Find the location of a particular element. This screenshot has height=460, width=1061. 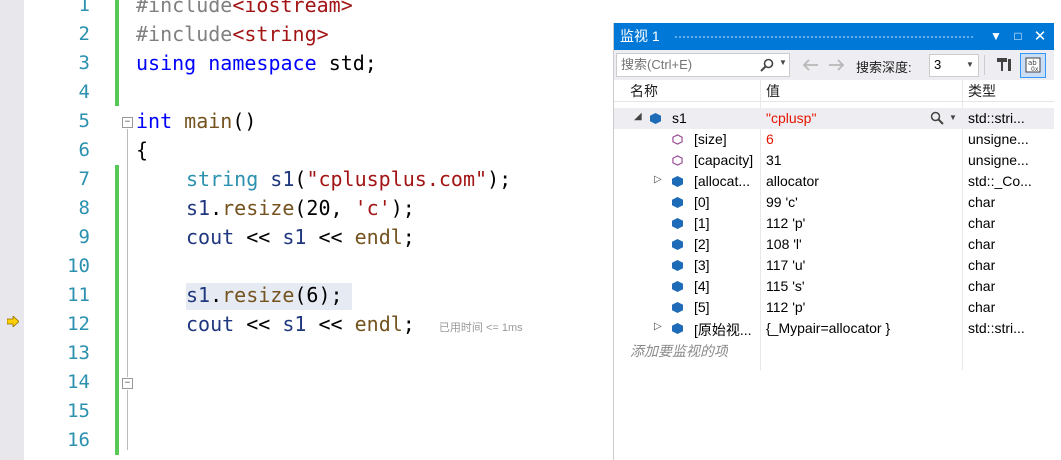

code-line-12: cout << s1 << endl; 已用时间 <= 1ms is located at coordinates (354, 326).